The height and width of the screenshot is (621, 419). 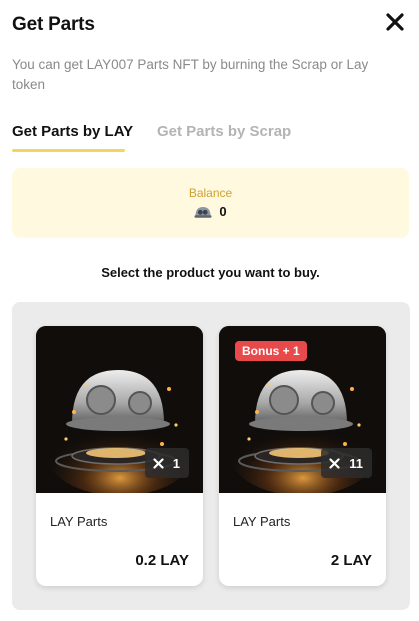 What do you see at coordinates (53, 24) in the screenshot?
I see `dialog-title: Get Parts` at bounding box center [53, 24].